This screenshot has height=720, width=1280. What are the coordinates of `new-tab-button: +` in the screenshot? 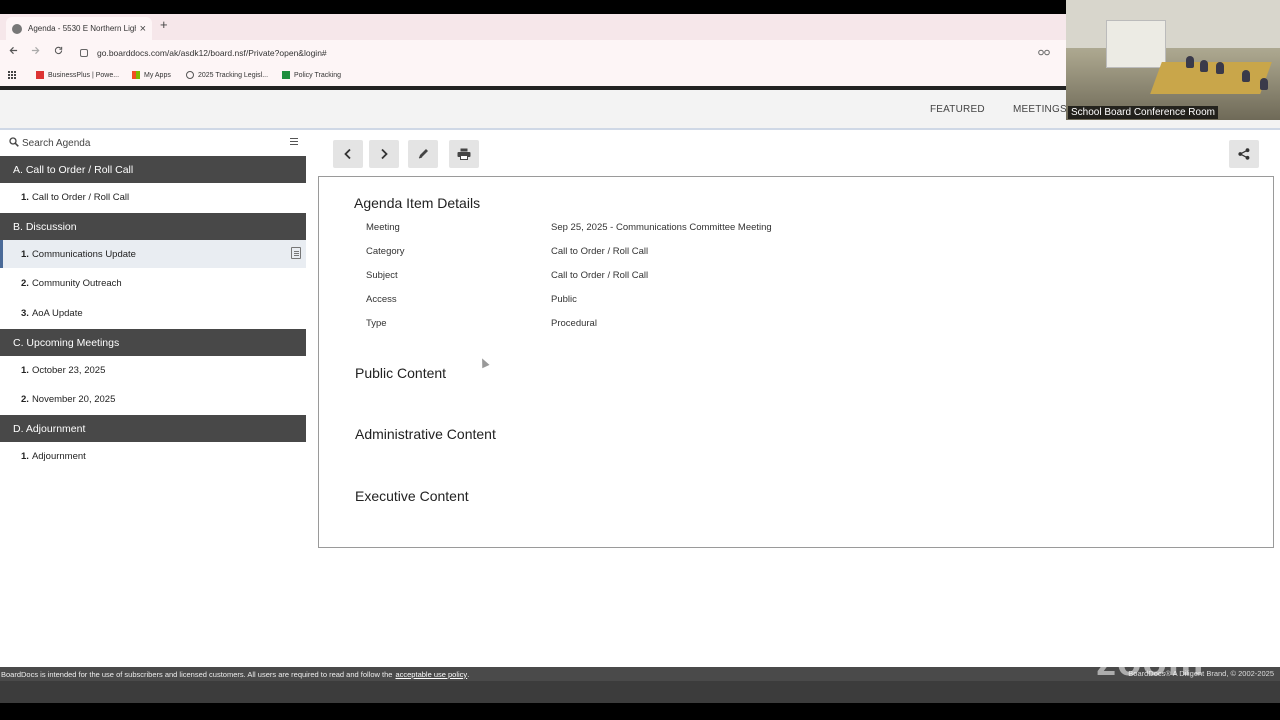 It's located at (164, 24).